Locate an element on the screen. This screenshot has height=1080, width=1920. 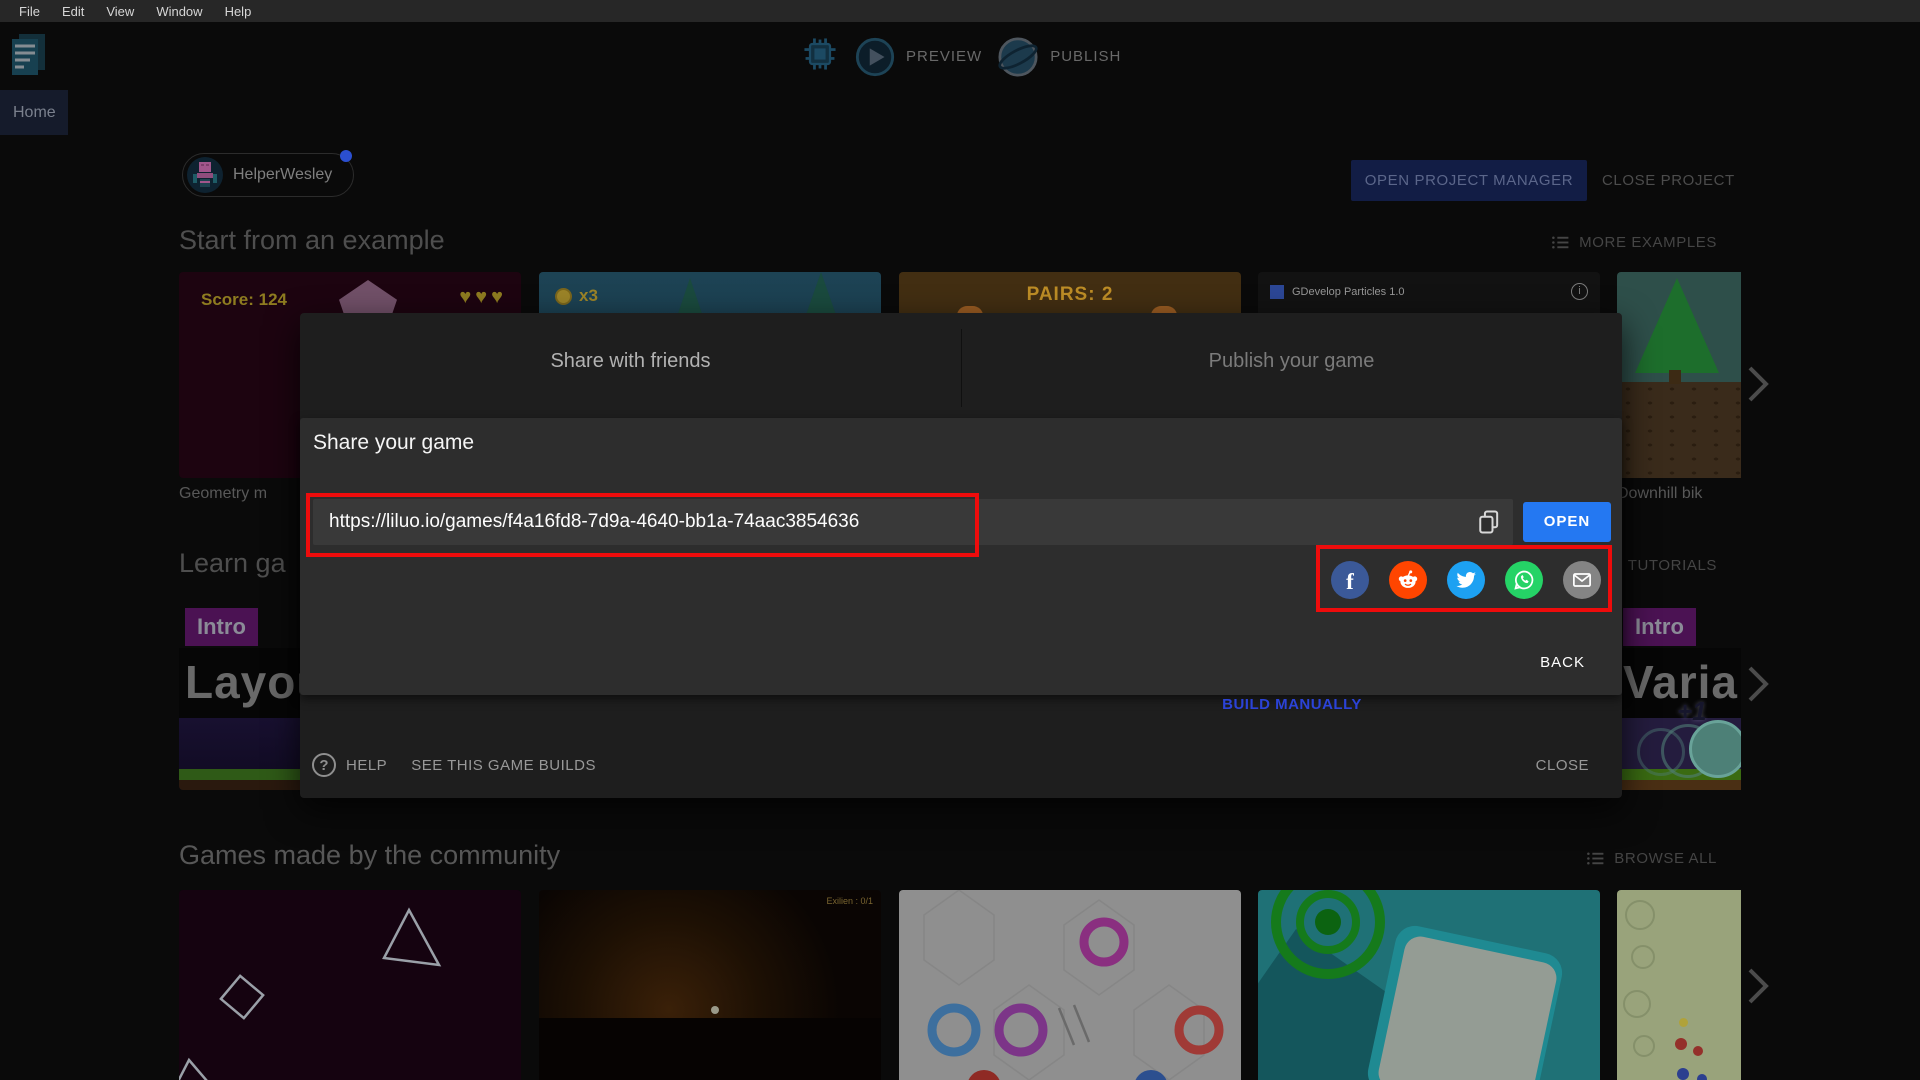
tree-trunk is located at coordinates (1675, 377).